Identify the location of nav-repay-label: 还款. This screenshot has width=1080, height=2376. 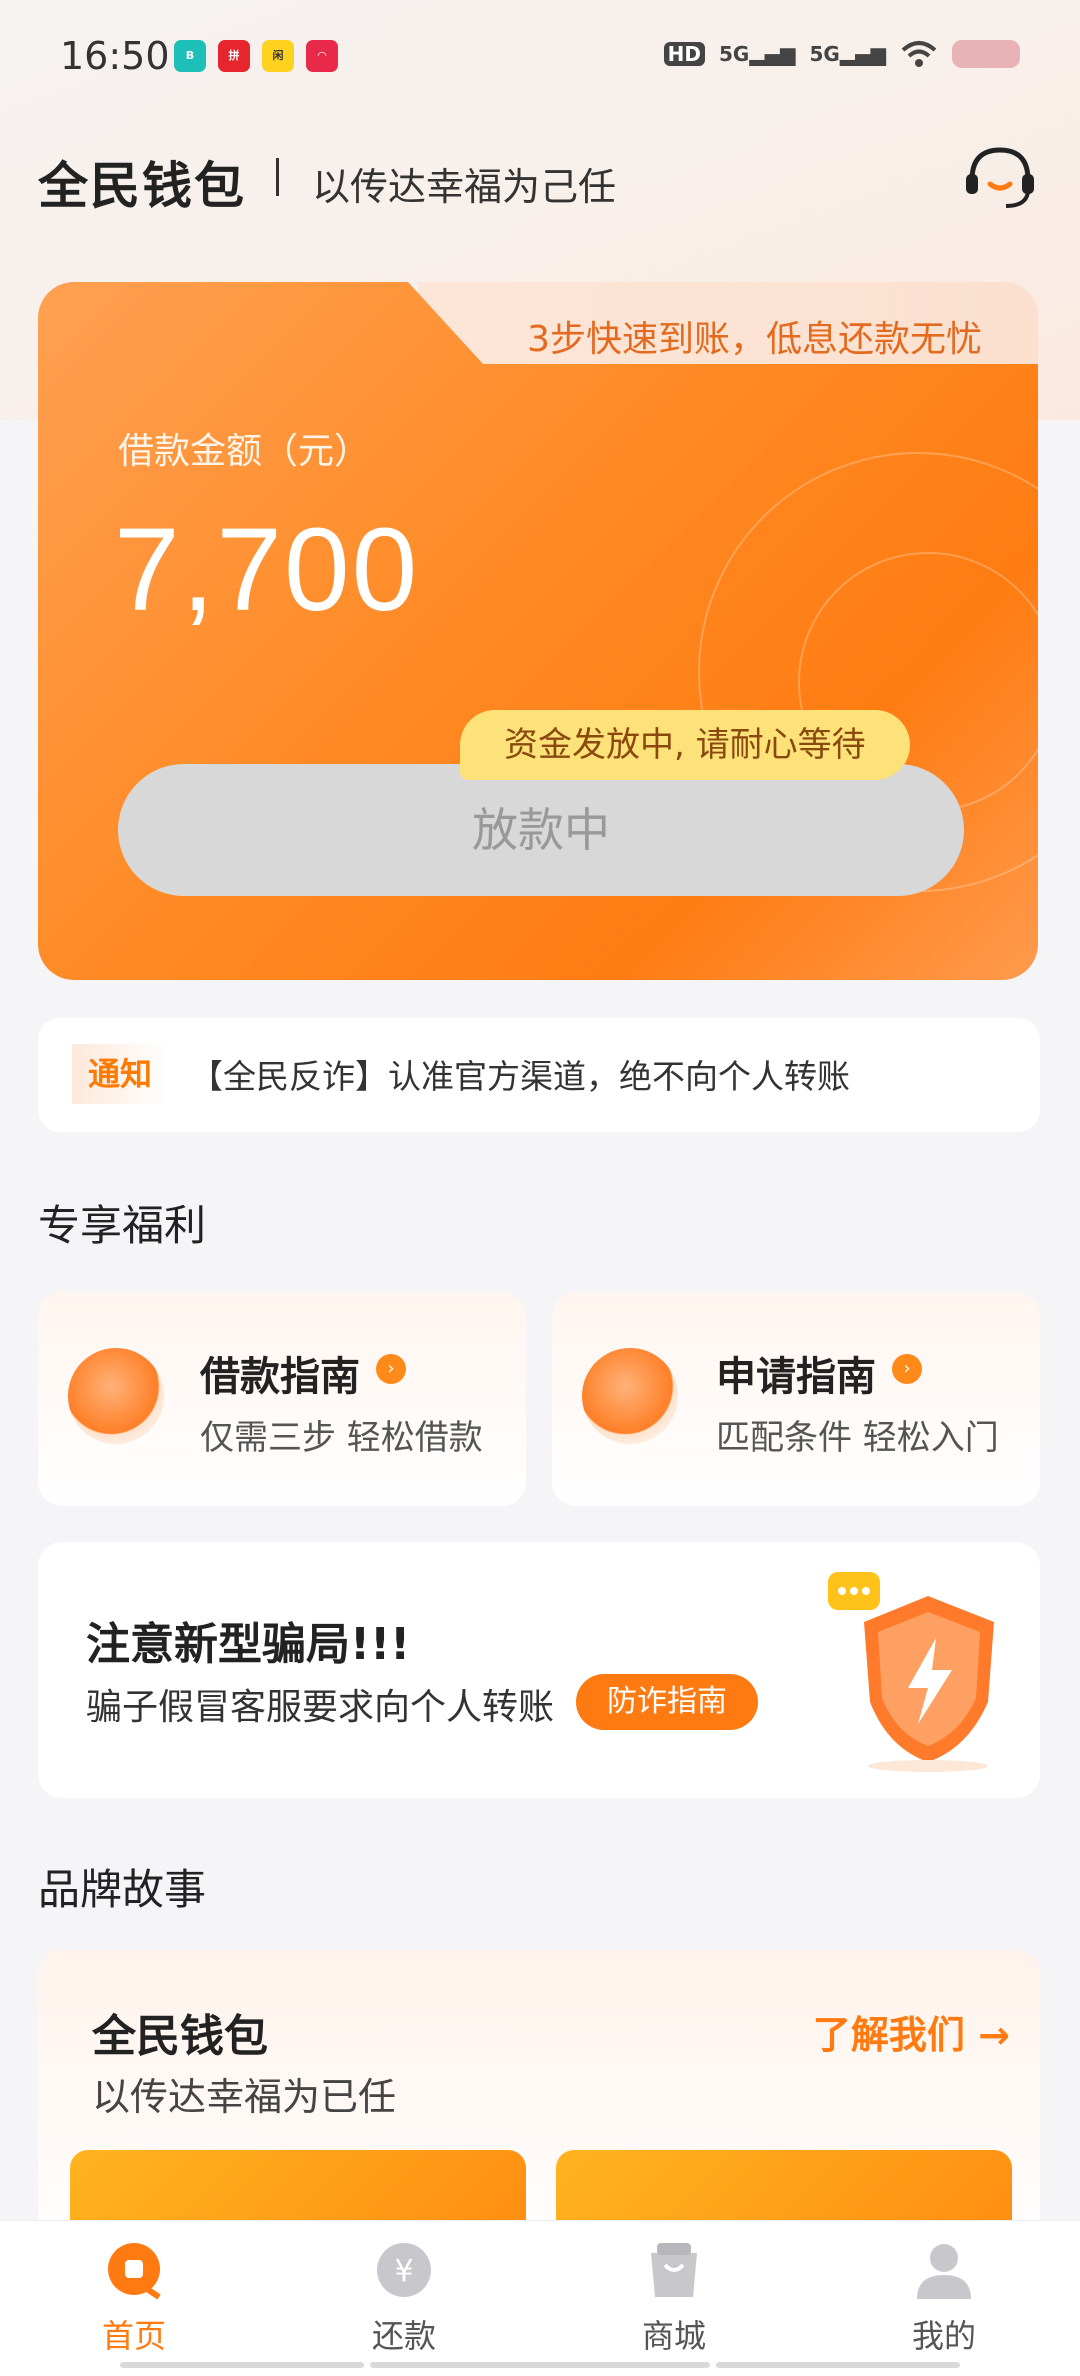
(403, 2336).